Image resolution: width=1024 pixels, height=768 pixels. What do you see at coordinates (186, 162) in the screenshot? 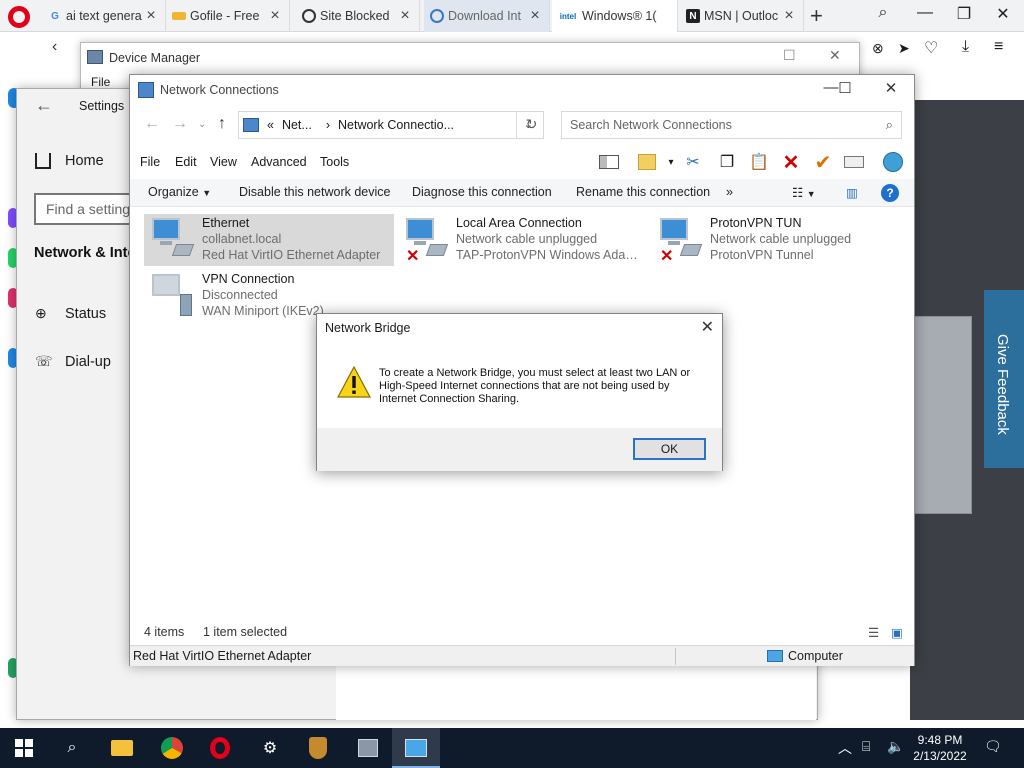
I see `menu-edit: Edit` at bounding box center [186, 162].